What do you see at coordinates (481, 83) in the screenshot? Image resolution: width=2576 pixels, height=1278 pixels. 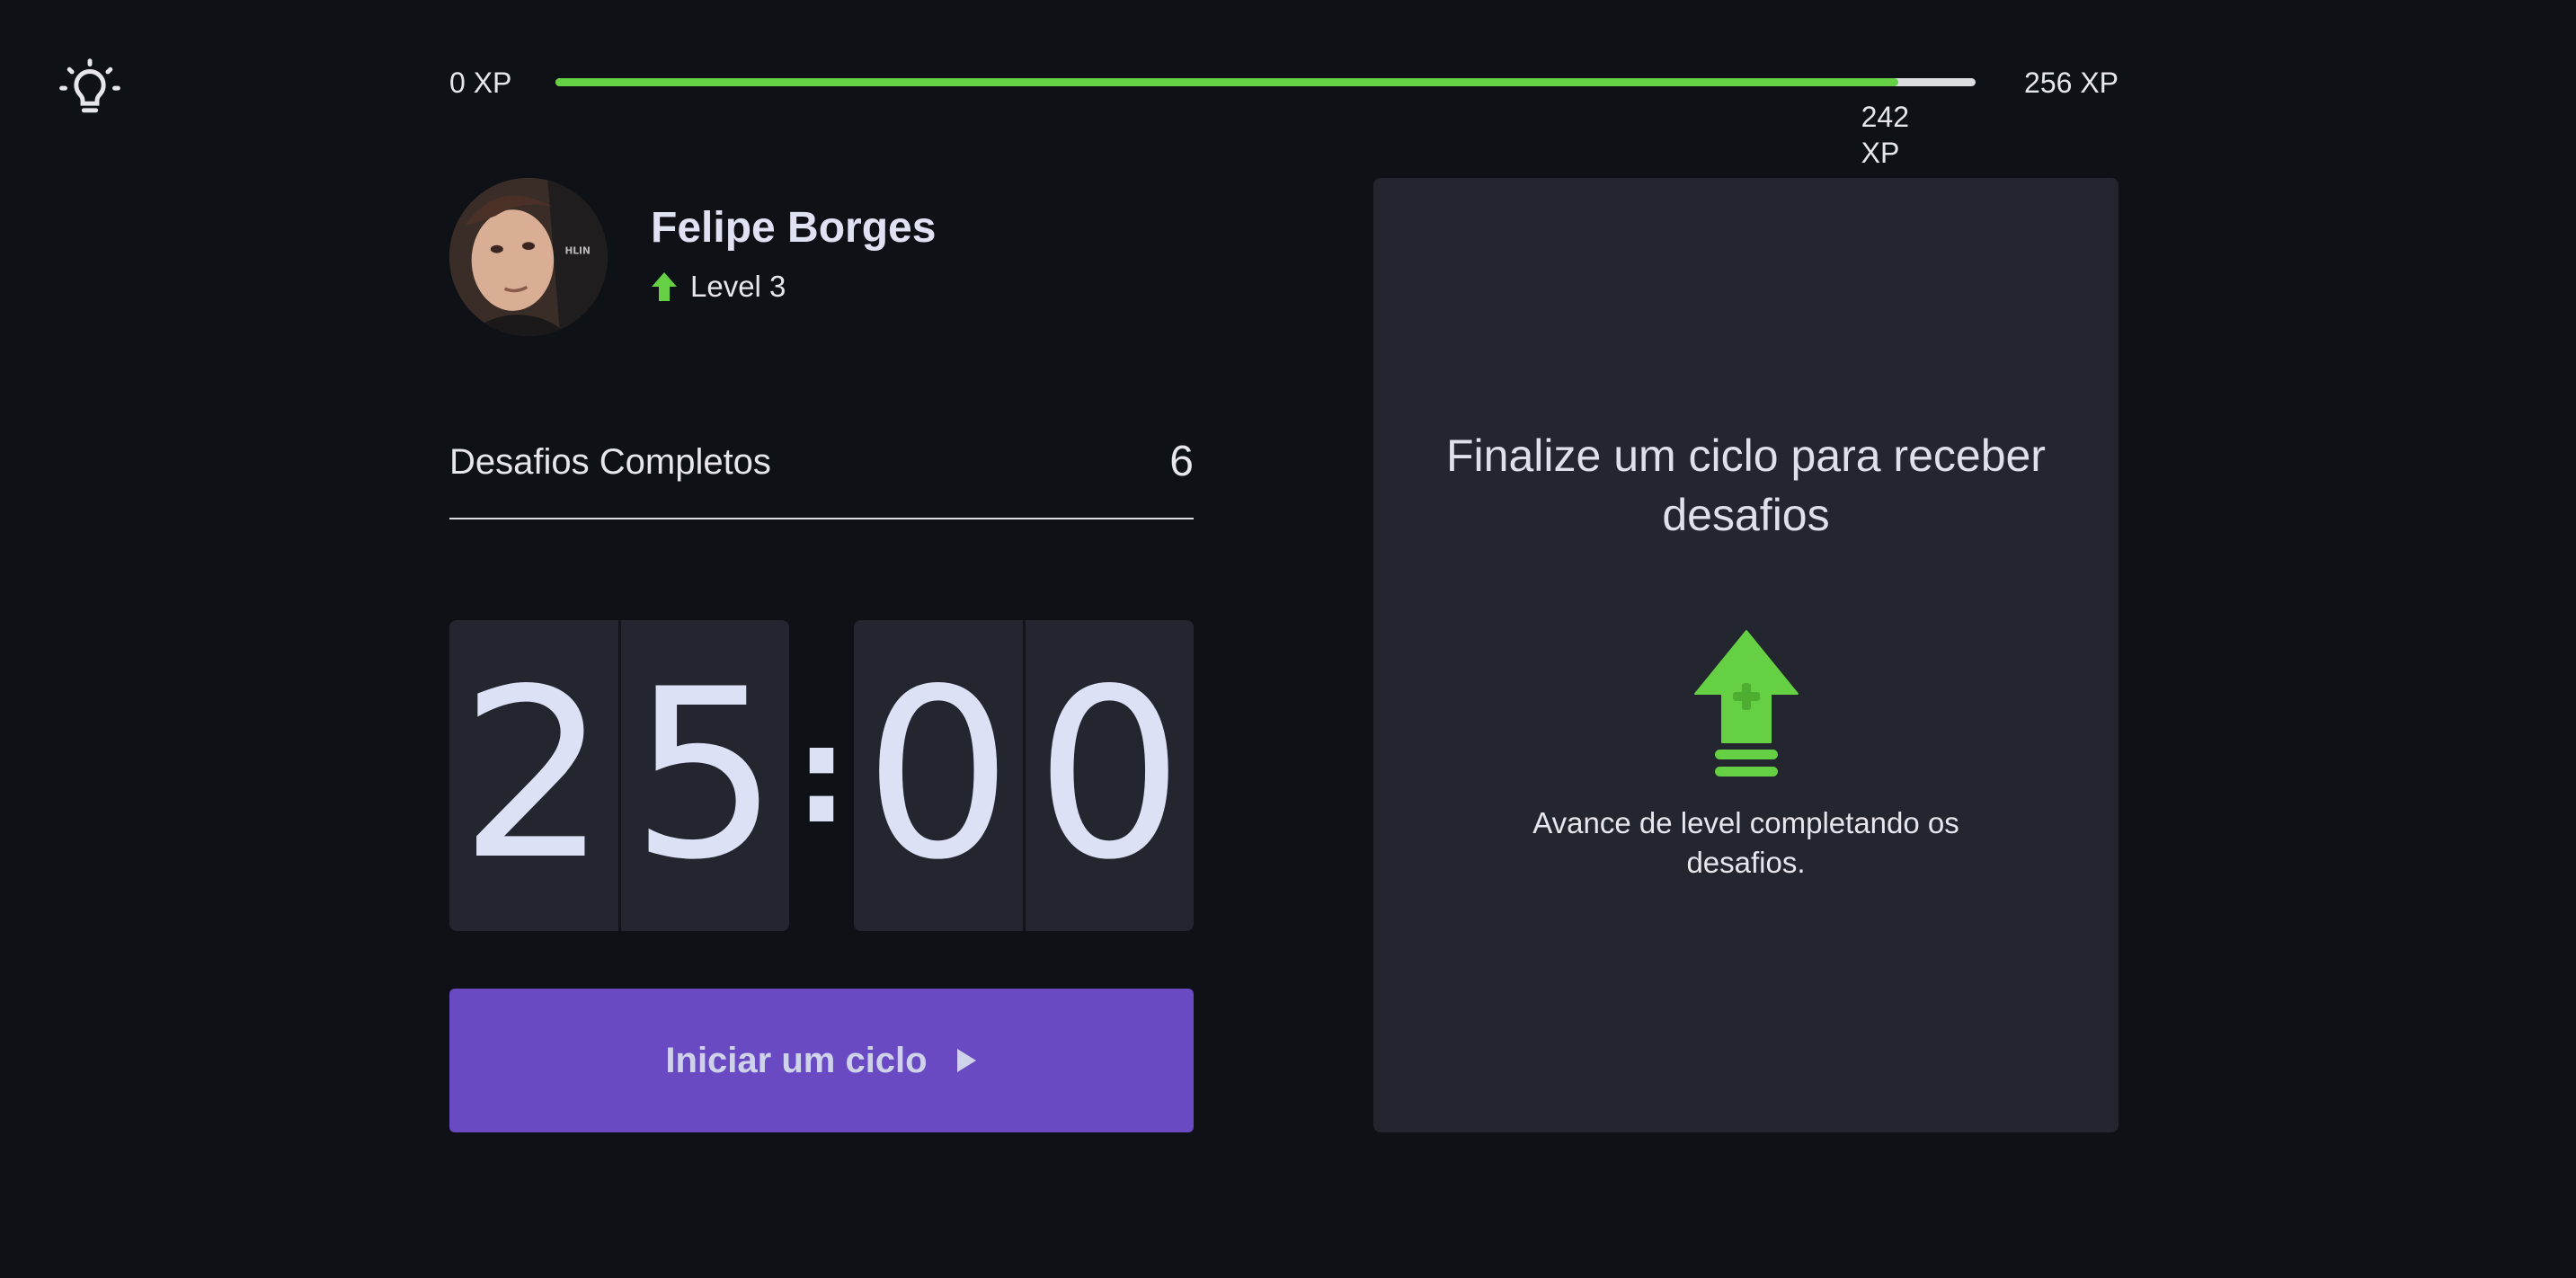 I see `xp-min-label: 0 XP` at bounding box center [481, 83].